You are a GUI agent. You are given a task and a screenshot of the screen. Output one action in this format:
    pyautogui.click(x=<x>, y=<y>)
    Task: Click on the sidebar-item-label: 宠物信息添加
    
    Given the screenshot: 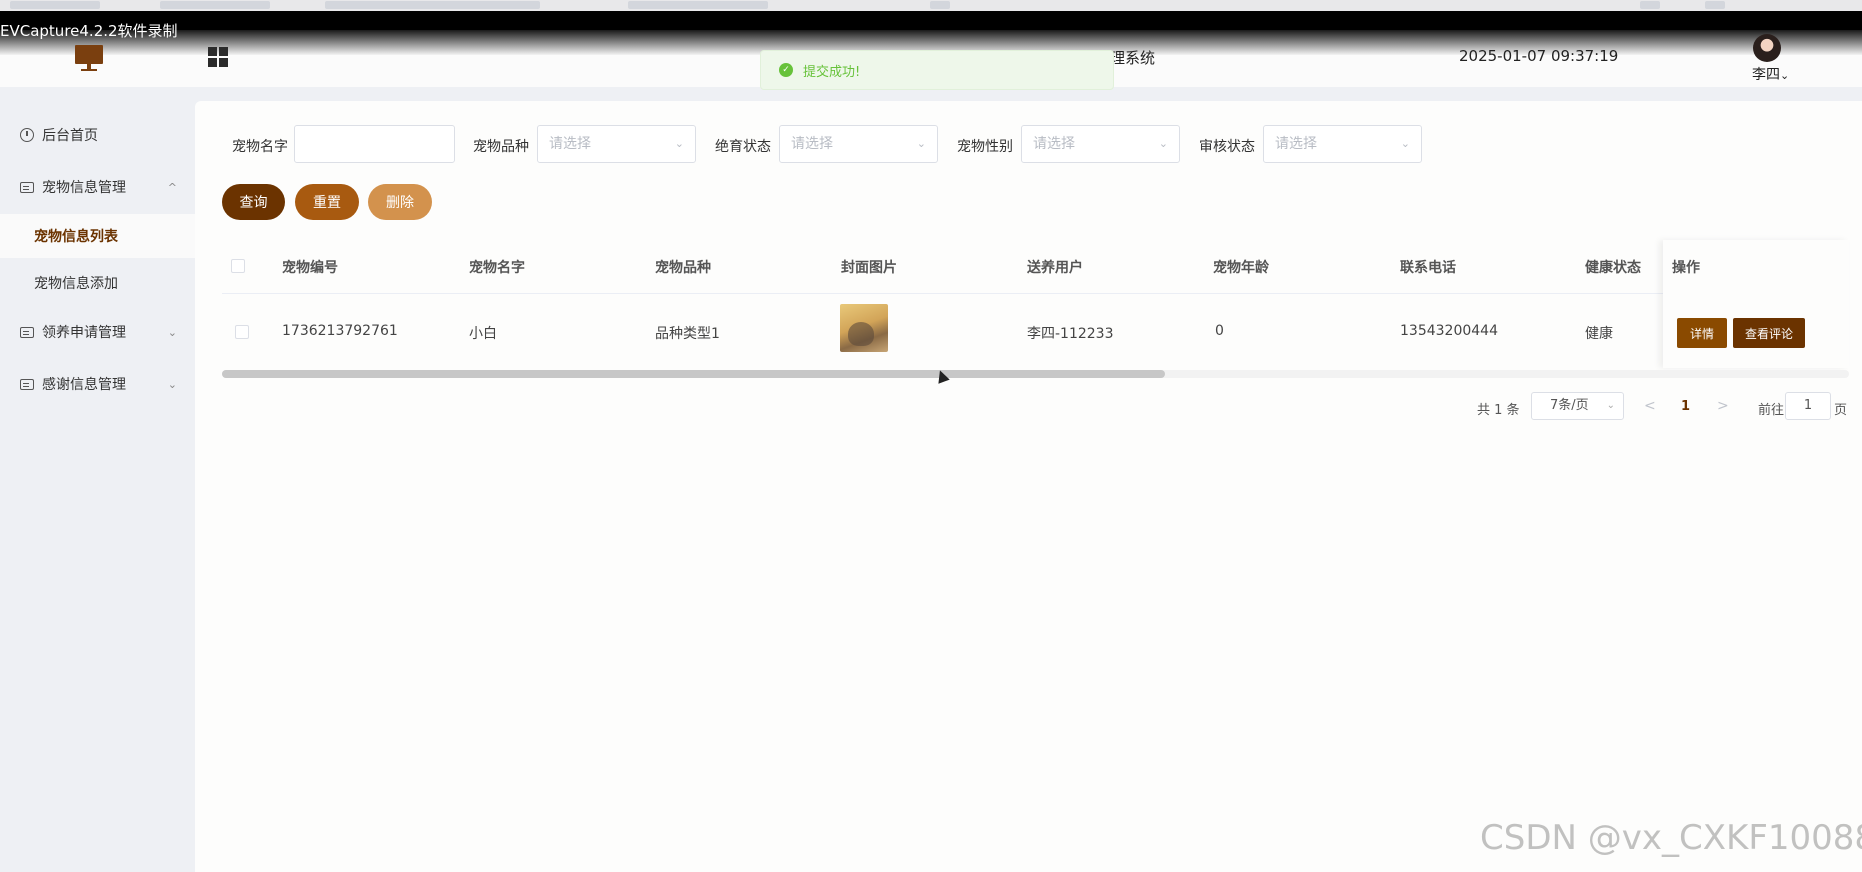 What is the action you would take?
    pyautogui.click(x=76, y=284)
    